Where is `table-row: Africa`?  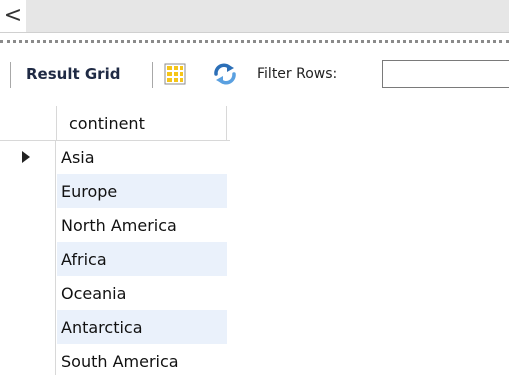
table-row: Africa is located at coordinates (115, 259).